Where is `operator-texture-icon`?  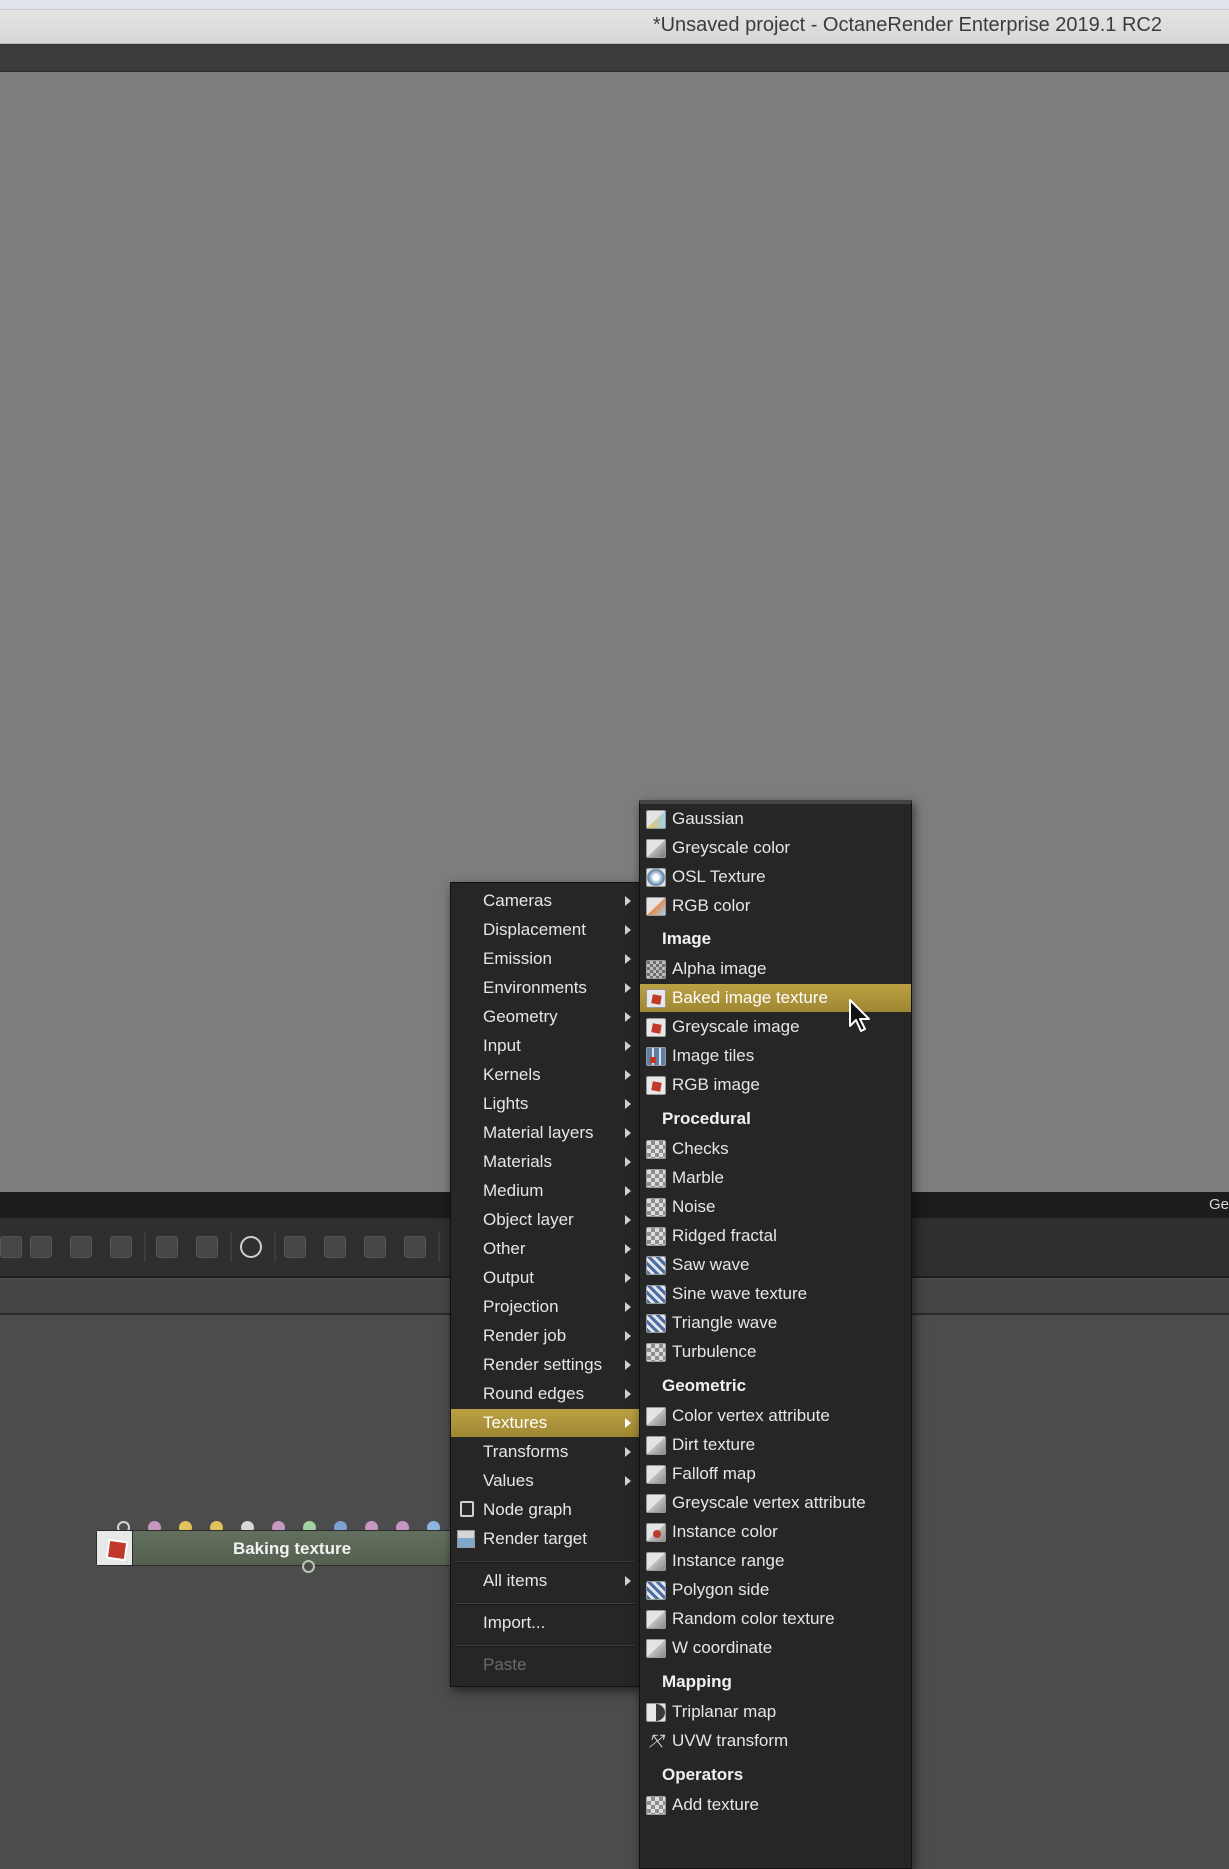
operator-texture-icon is located at coordinates (656, 1805).